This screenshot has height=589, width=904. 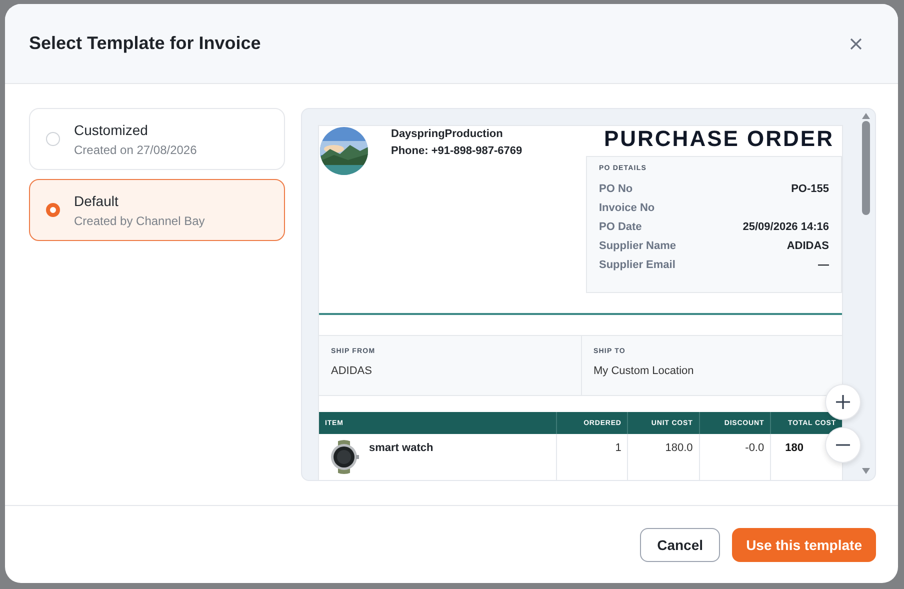 I want to click on company-name: DayspringProduction, so click(x=447, y=134).